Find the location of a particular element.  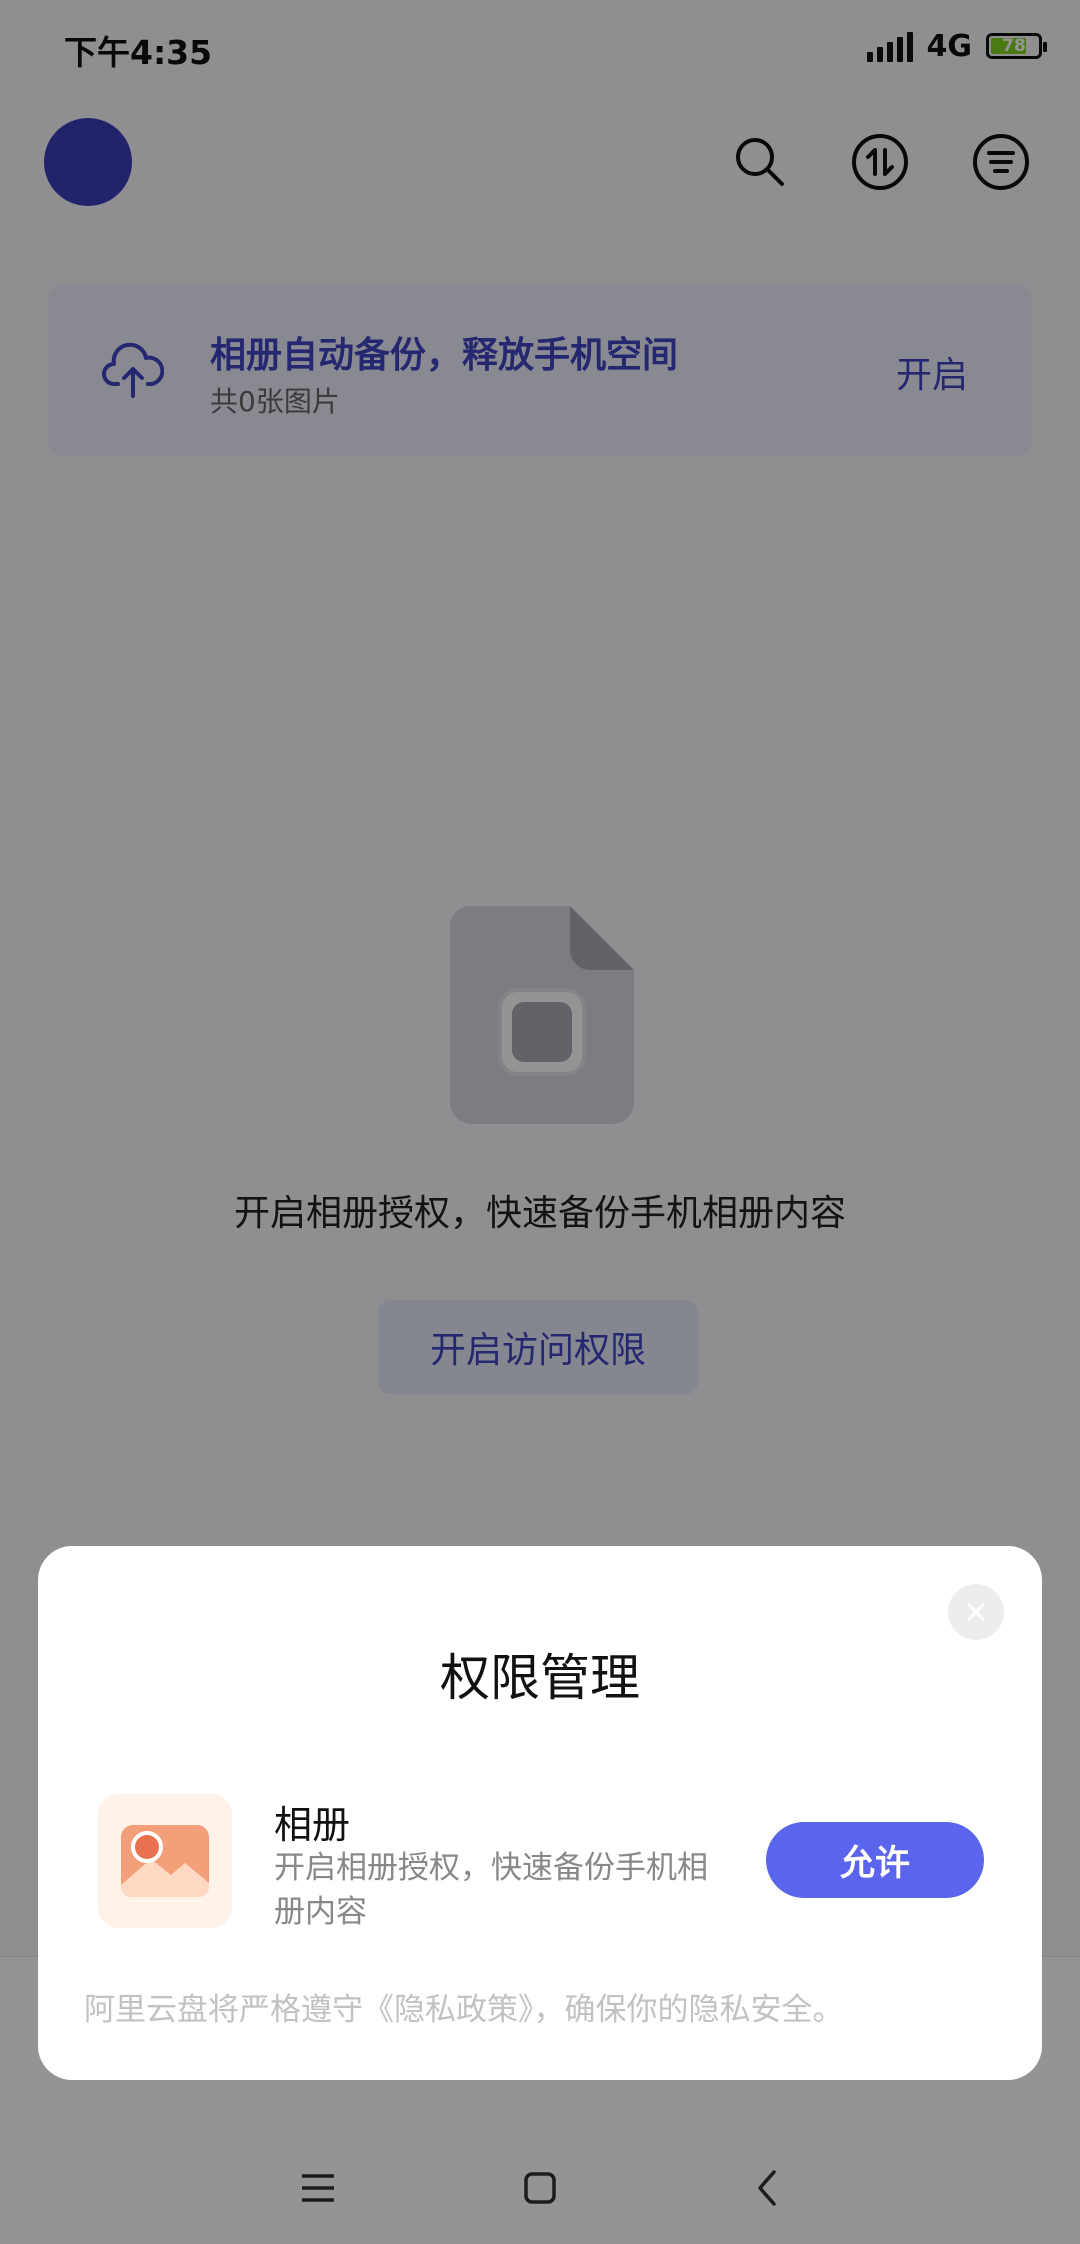

close-icon is located at coordinates (976, 1612).